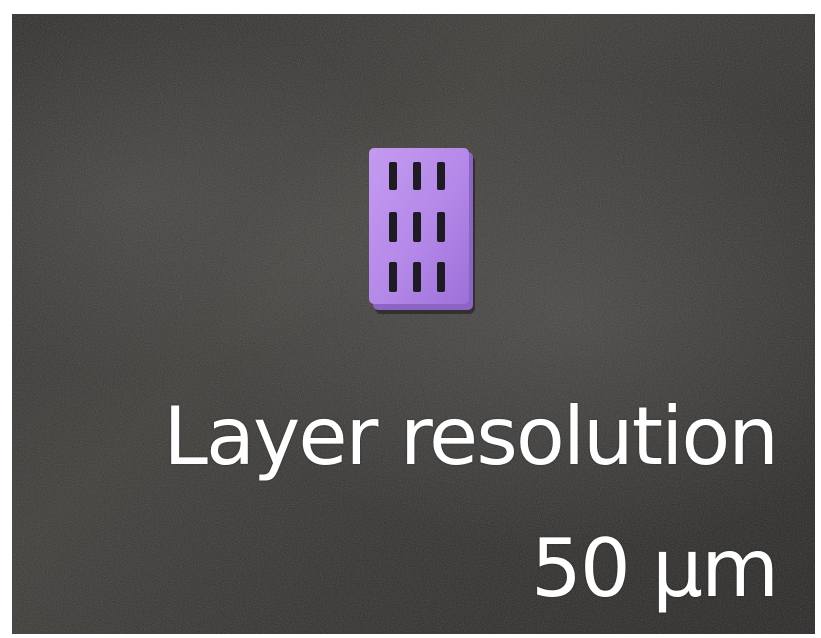 The height and width of the screenshot is (638, 821). I want to click on caption-line-1: Layer resolution, so click(471, 436).